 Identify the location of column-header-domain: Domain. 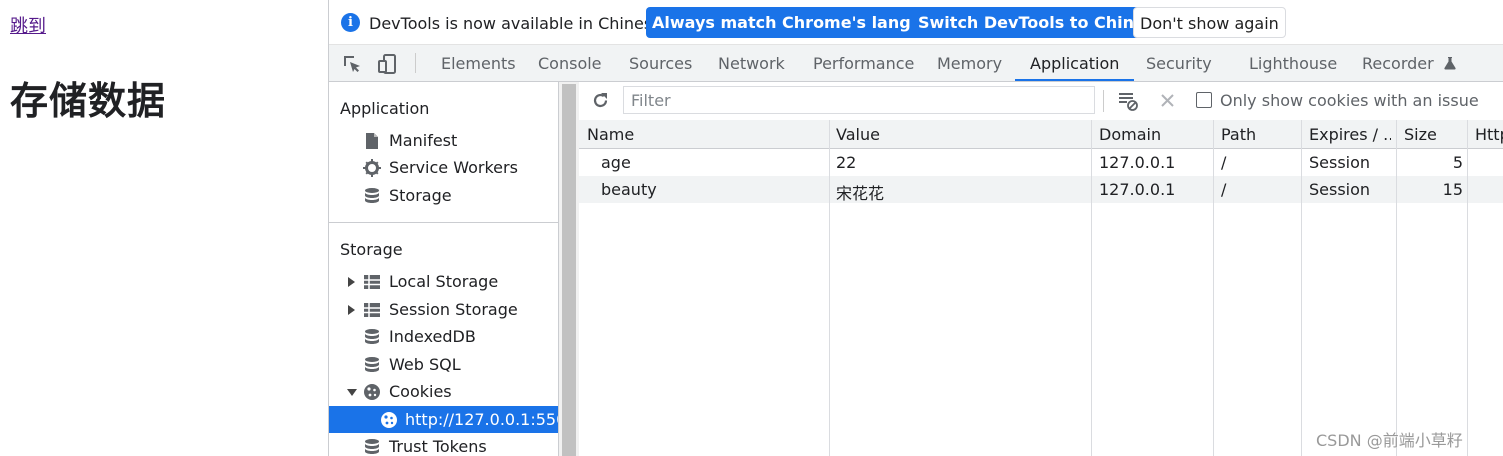
(1130, 134).